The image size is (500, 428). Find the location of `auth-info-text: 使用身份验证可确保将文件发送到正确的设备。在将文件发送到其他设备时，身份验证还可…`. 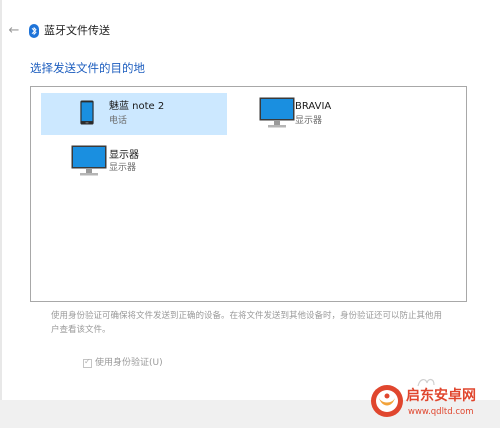

auth-info-text: 使用身份验证可确保将文件发送到正确的设备。在将文件发送到其他设备时，身份验证还可… is located at coordinates (247, 323).